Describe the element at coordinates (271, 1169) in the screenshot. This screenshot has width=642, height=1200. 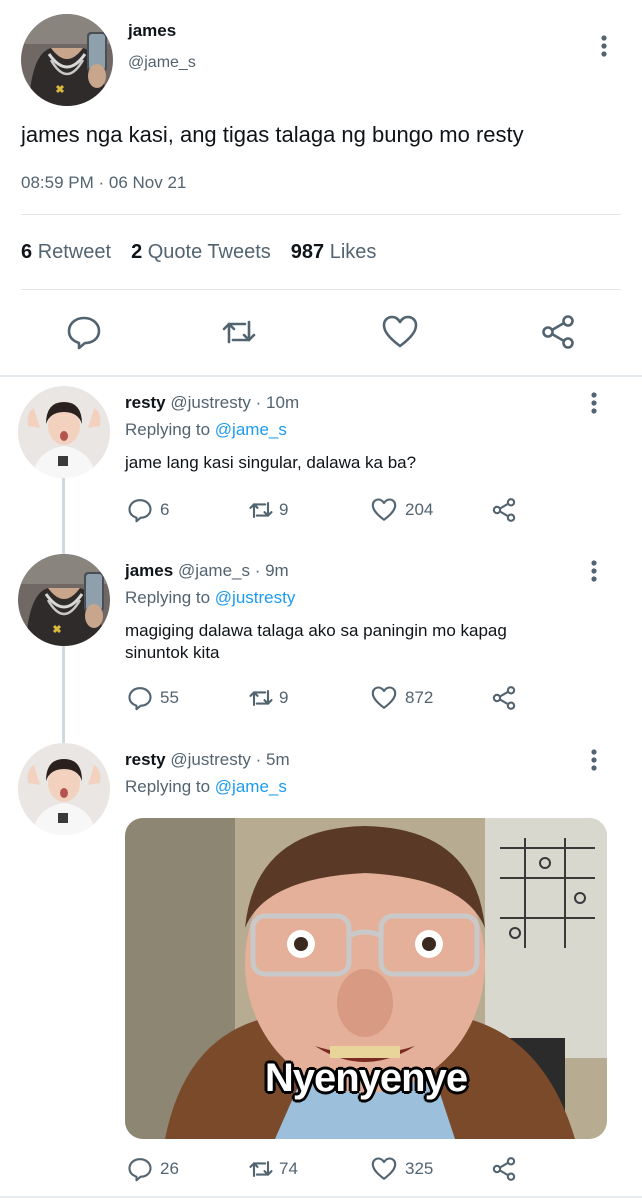
I see `retweet-action: 74` at that location.